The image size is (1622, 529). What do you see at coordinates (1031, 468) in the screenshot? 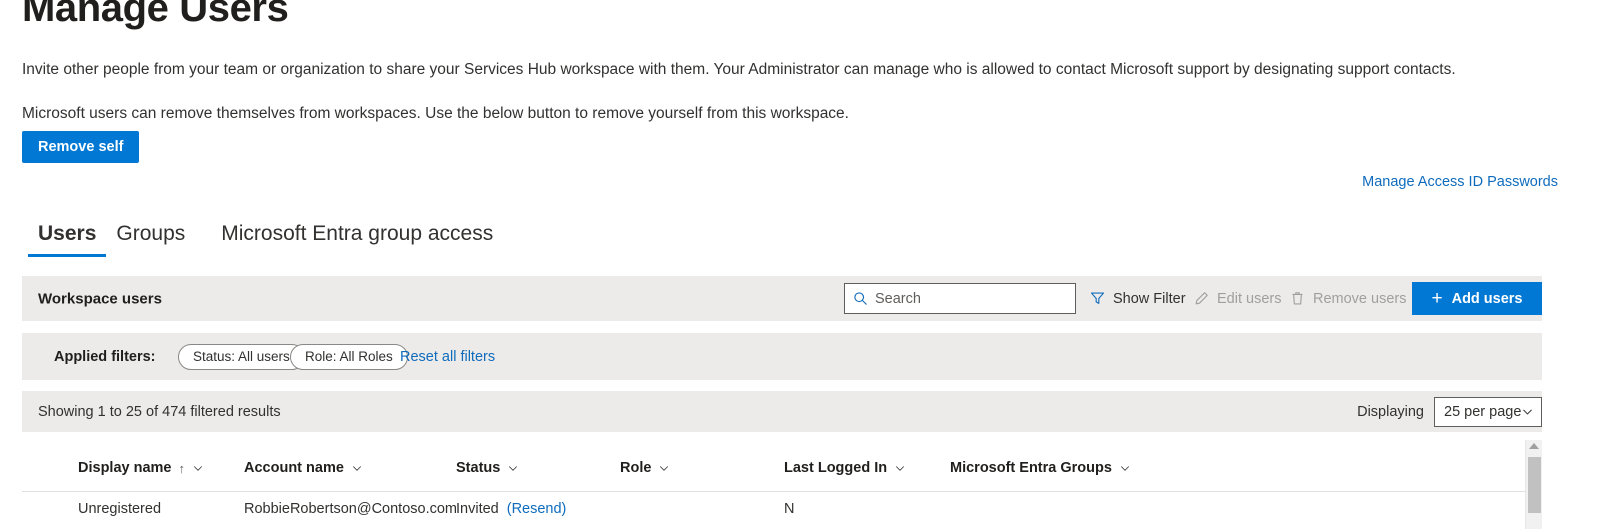
I see `column-header-microsoft-entra-groups-label: Microsoft Entra Groups` at bounding box center [1031, 468].